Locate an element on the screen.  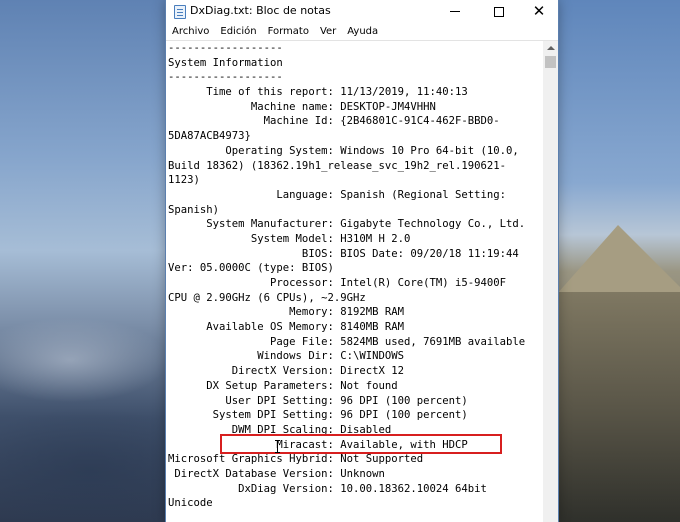
text-line: DirectX Version: DirectX 12 is located at coordinates (286, 371).